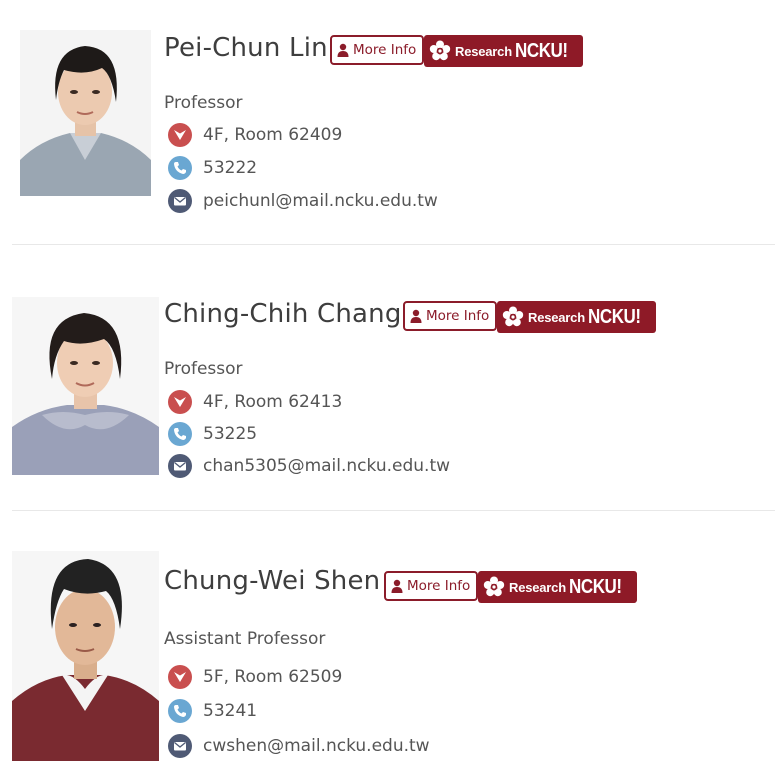 This screenshot has height=777, width=775. I want to click on office-text: 4F, Room 62409, so click(273, 135).